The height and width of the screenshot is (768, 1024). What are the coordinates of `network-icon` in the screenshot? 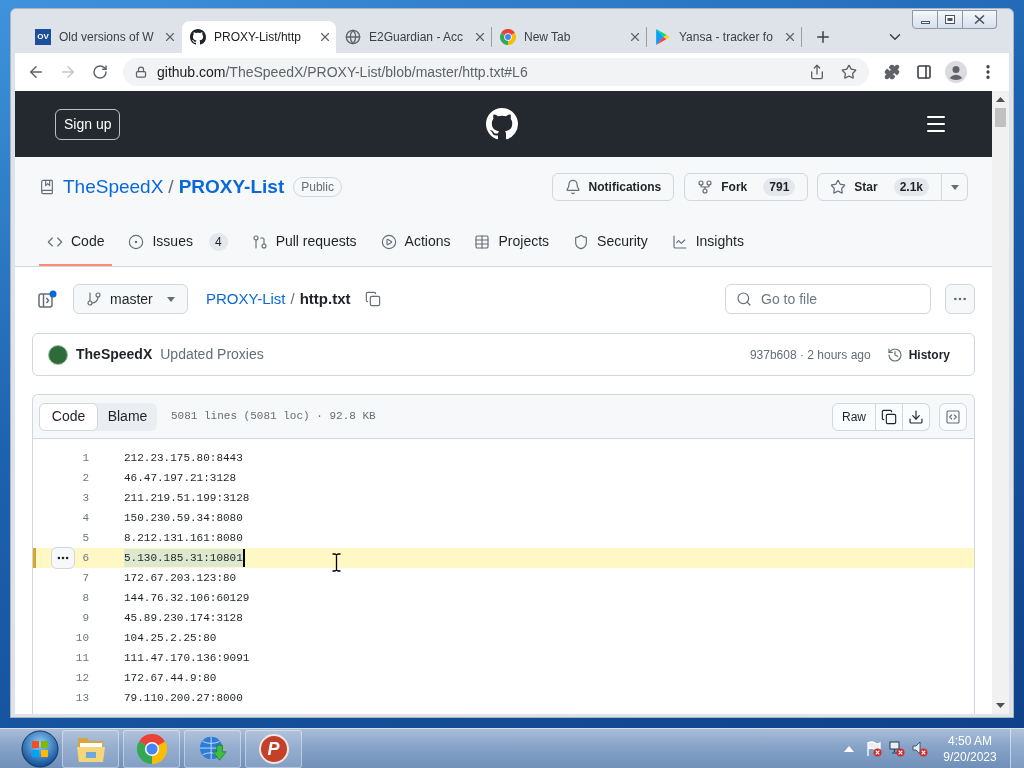 It's located at (897, 748).